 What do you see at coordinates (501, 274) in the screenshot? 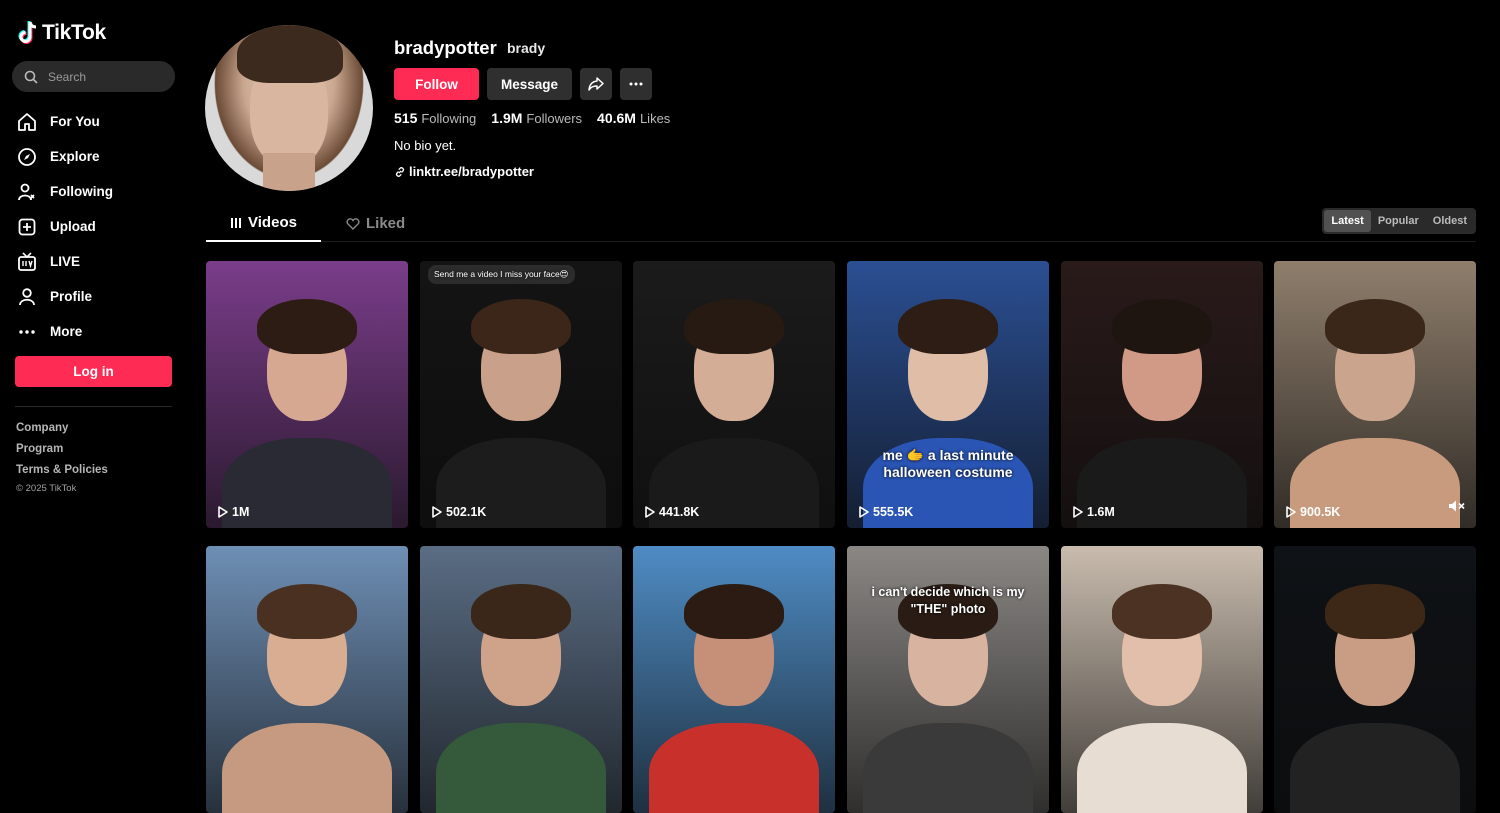
I see `message-bubble-text: Send me a video I miss your face😍` at bounding box center [501, 274].